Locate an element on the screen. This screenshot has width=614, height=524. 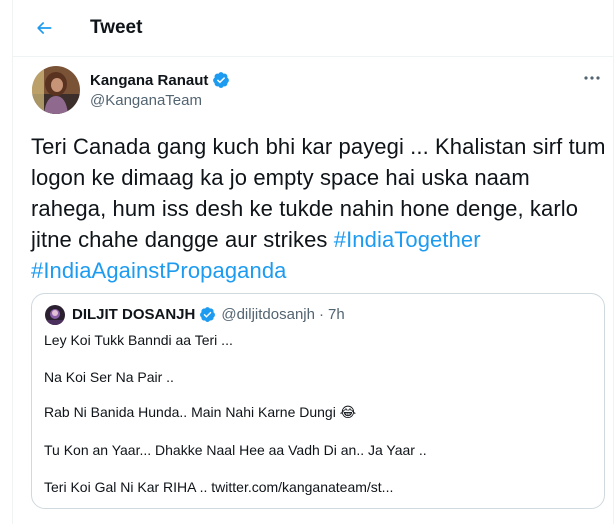
more-options-button is located at coordinates (592, 78).